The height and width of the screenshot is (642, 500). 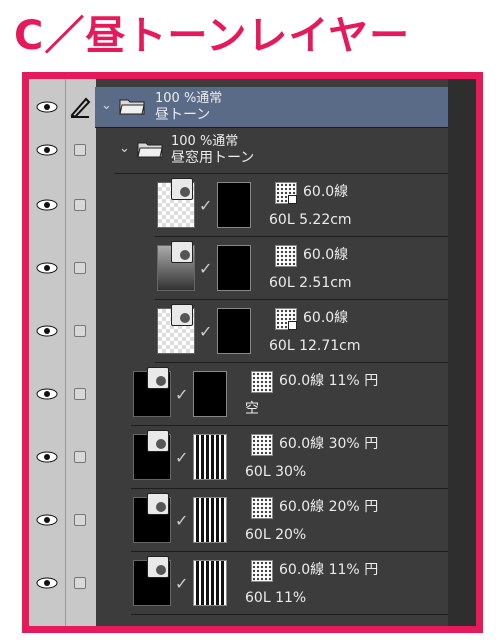 What do you see at coordinates (80, 352) in the screenshot?
I see `lock-column` at bounding box center [80, 352].